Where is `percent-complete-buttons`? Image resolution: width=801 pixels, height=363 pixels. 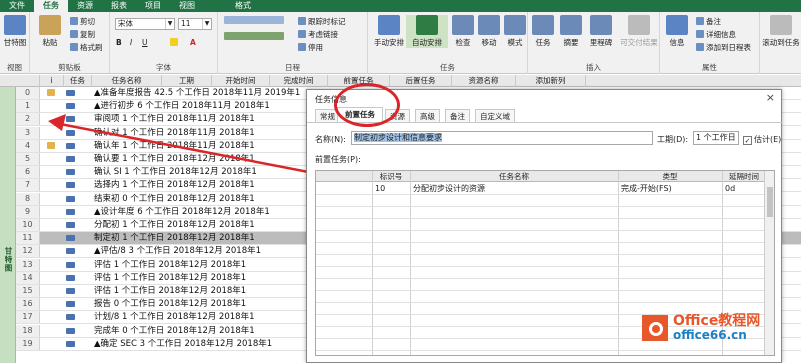
percent-complete-buttons is located at coordinates (255, 21).